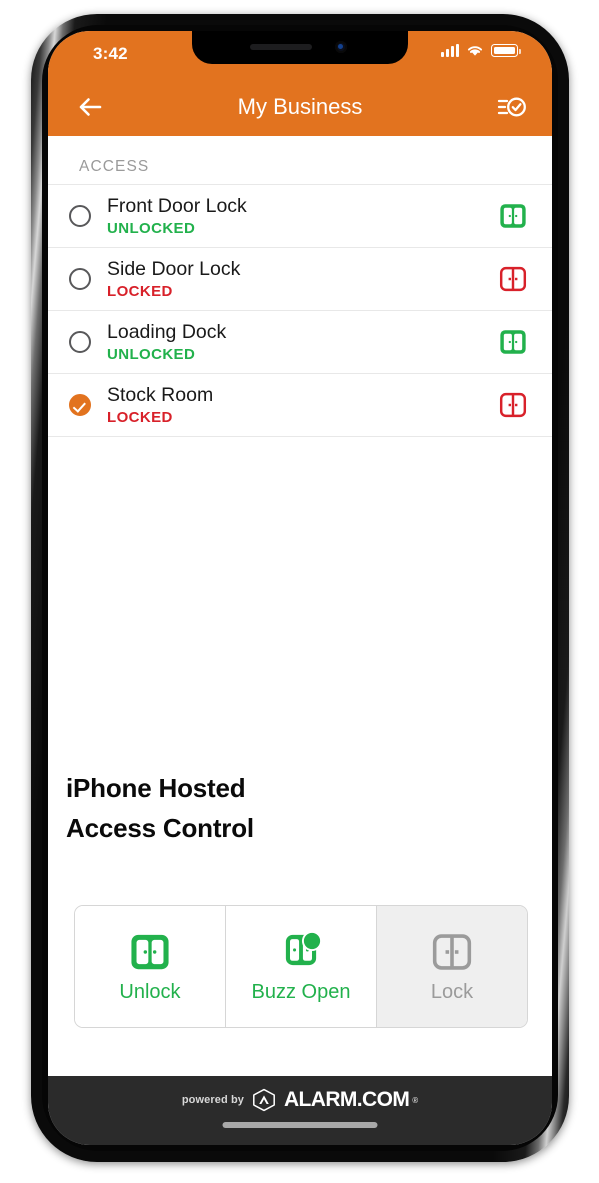 Image resolution: width=599 pixels, height=1183 pixels. What do you see at coordinates (511, 107) in the screenshot?
I see `list-check-icon` at bounding box center [511, 107].